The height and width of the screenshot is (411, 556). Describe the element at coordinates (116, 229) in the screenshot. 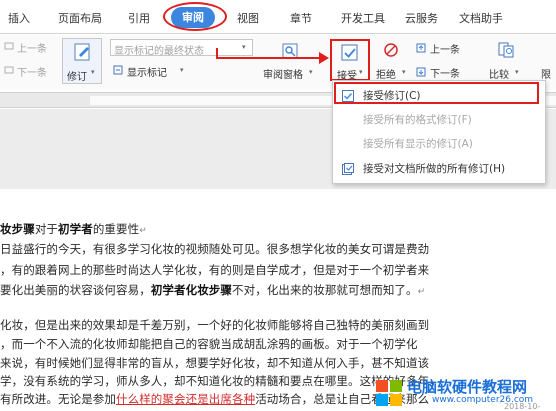

I see `doc-text: 的重要性` at that location.